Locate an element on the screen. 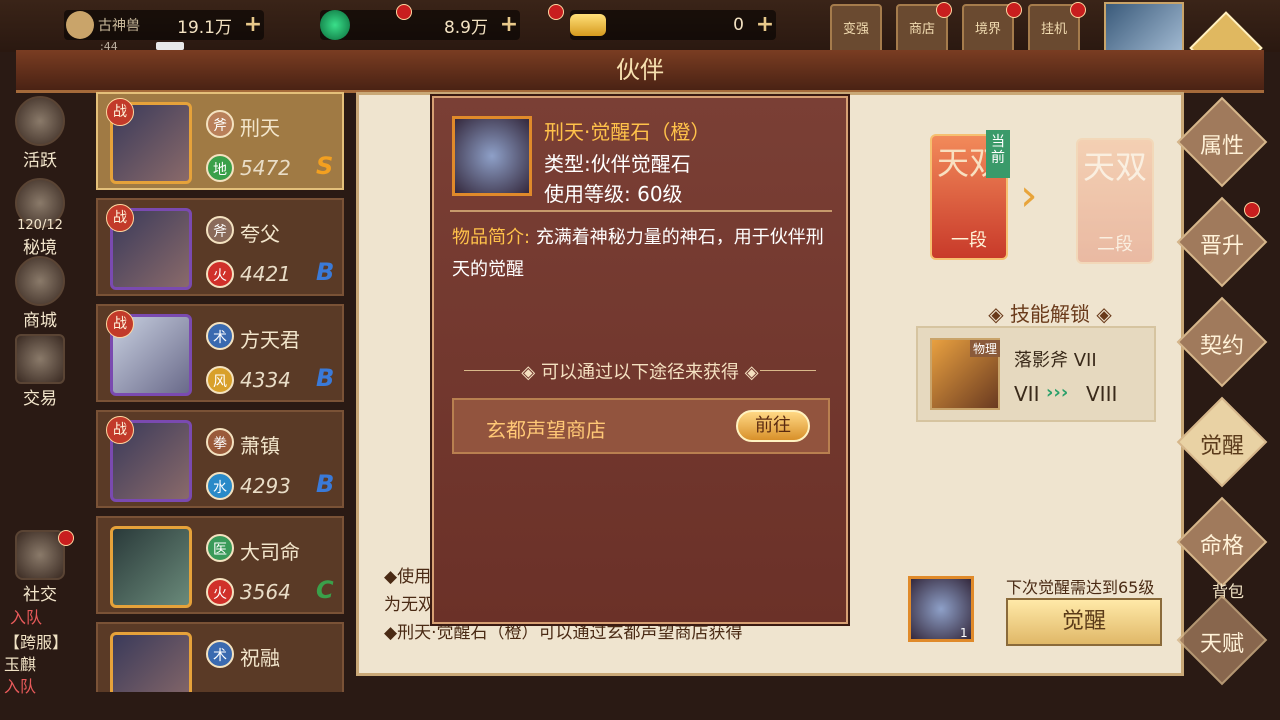 This screenshot has width=1280, height=720. awaken-note: ◆使用 is located at coordinates (408, 577).